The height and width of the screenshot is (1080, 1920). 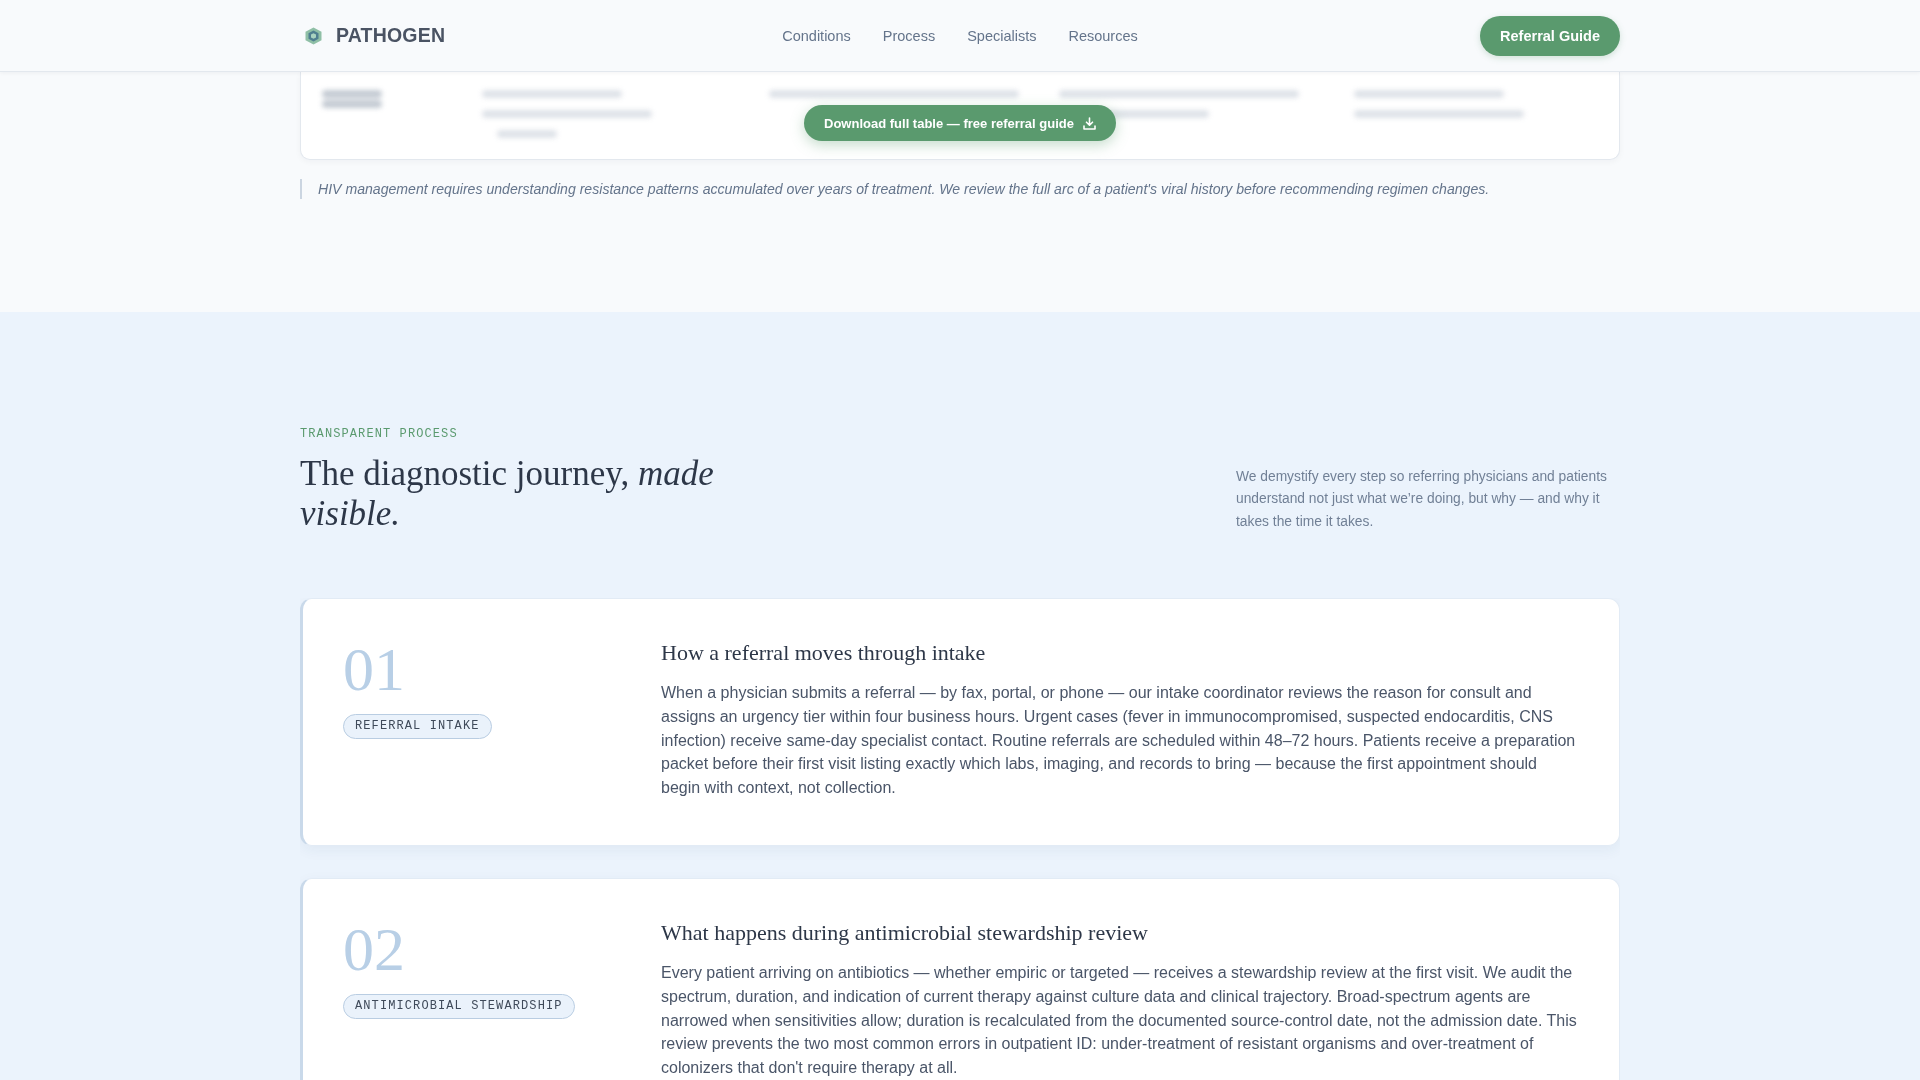 What do you see at coordinates (313, 35) in the screenshot?
I see `hexagon-logo-icon` at bounding box center [313, 35].